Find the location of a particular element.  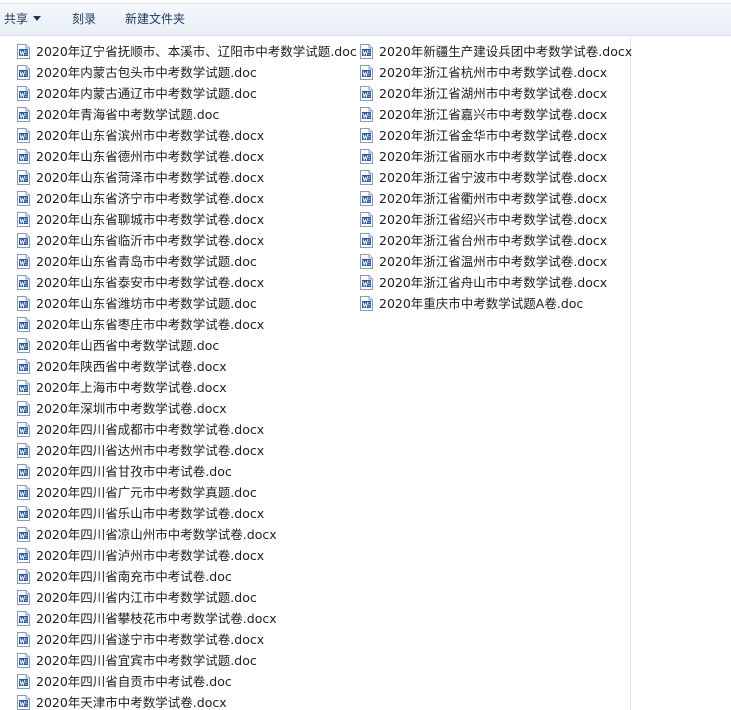

file-item: 2020年浙江省宁波市中考数学试卷.docx is located at coordinates (496, 177).